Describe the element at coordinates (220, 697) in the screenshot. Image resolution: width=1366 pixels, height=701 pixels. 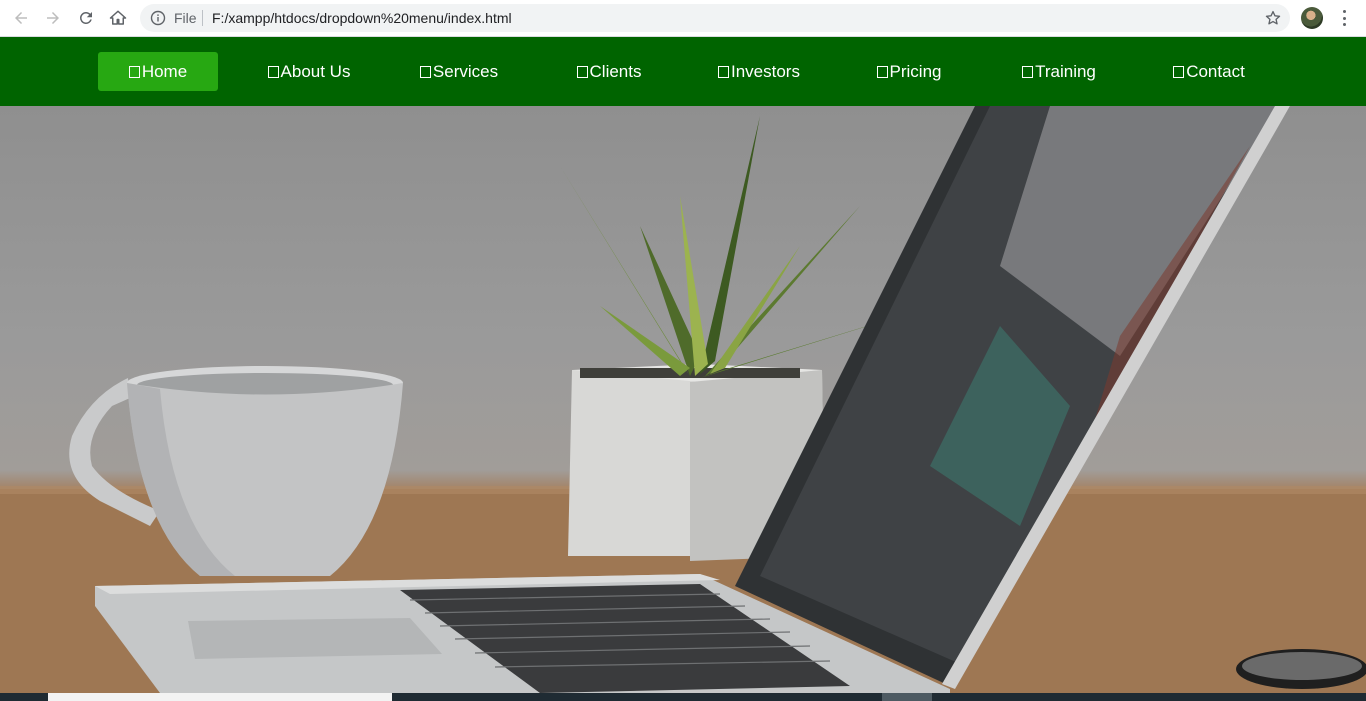
I see `bottom-strip-light-block` at that location.